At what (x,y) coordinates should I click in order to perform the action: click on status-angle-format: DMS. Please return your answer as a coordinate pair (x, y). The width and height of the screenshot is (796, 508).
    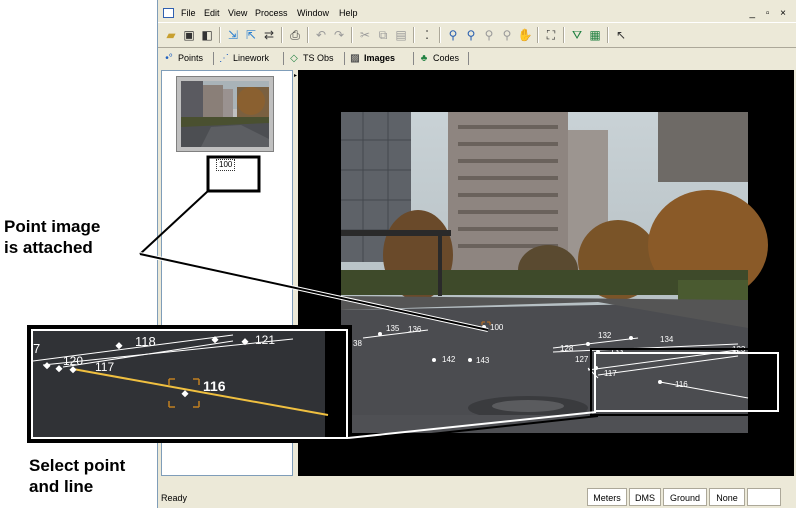
    Looking at the image, I should click on (645, 497).